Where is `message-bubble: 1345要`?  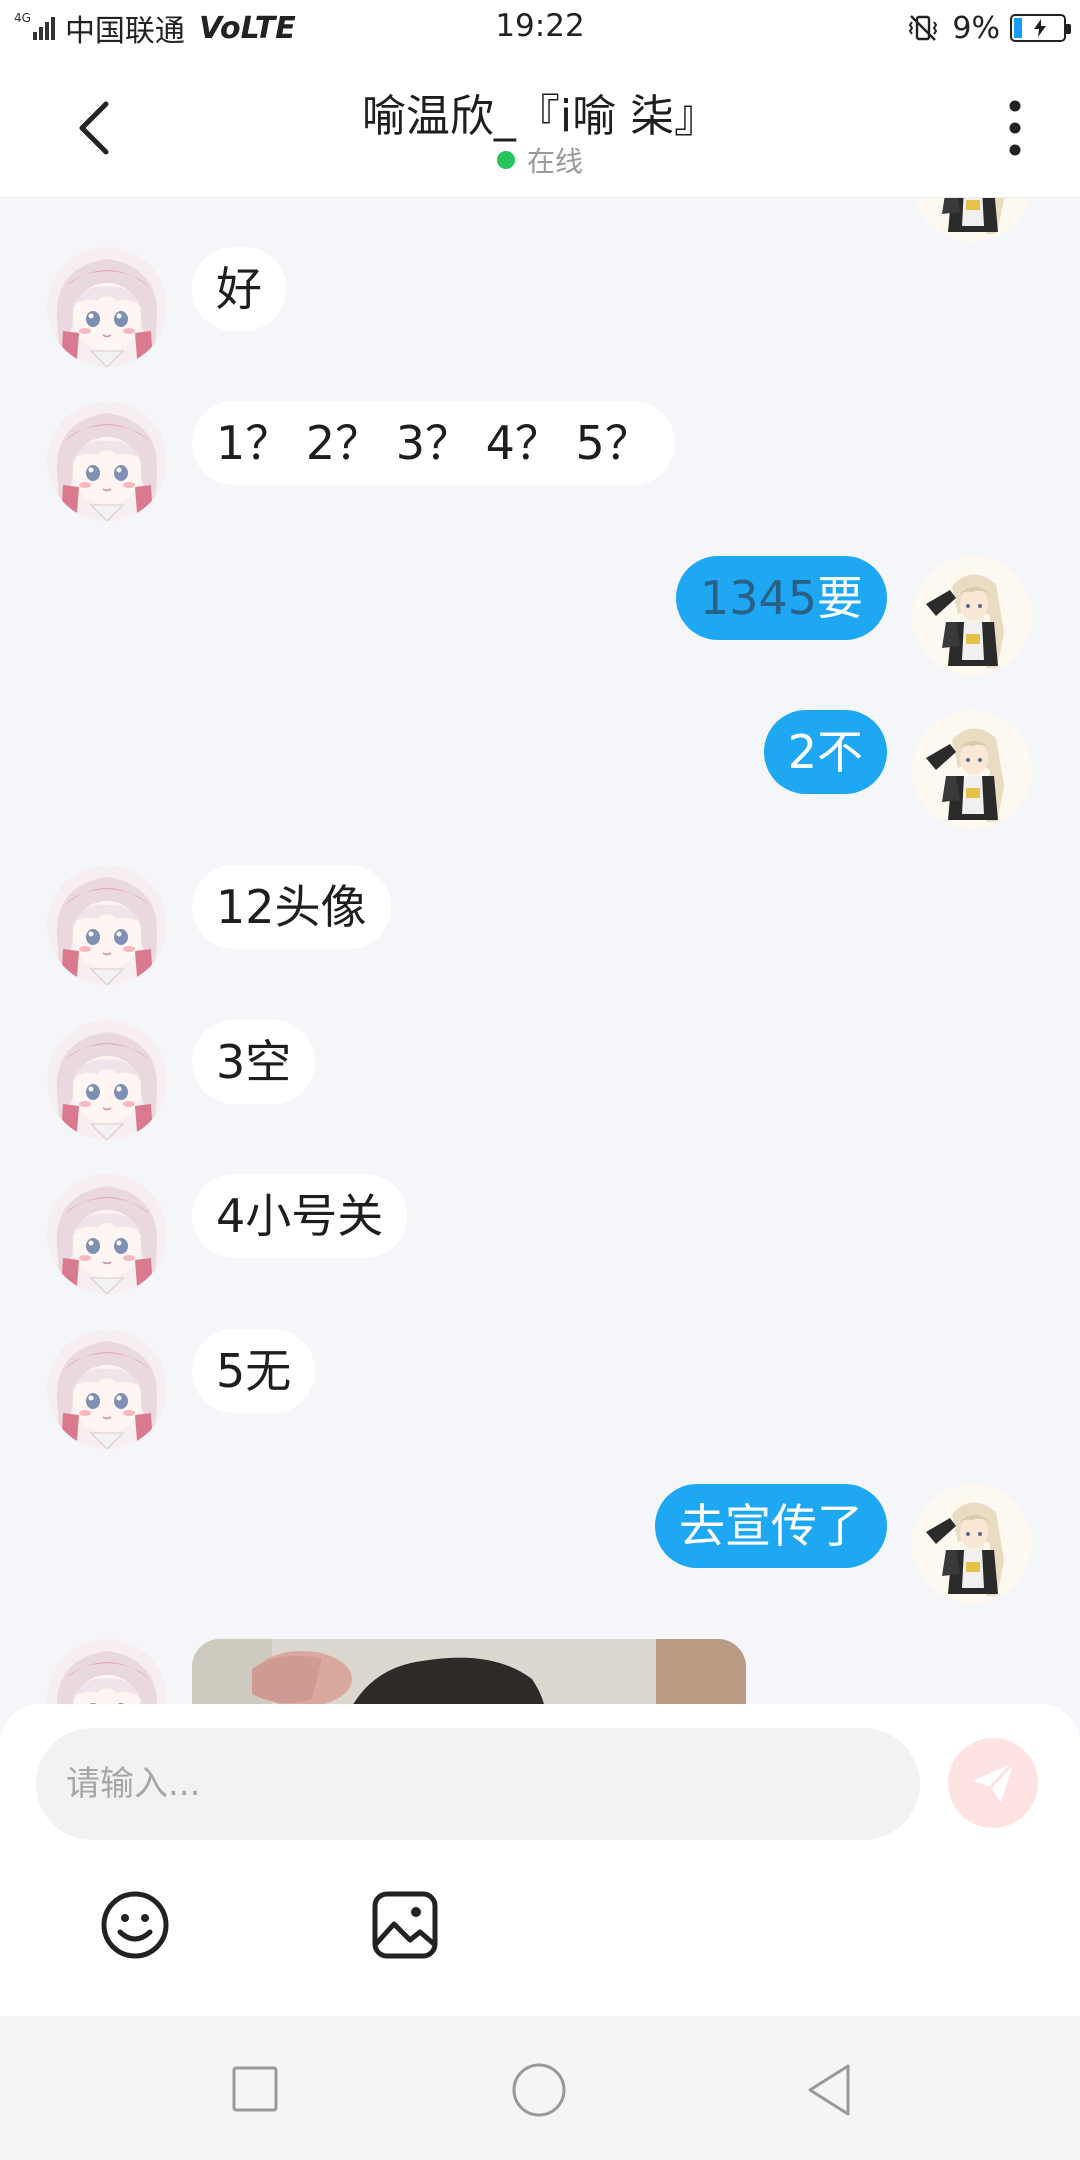 message-bubble: 1345要 is located at coordinates (781, 598).